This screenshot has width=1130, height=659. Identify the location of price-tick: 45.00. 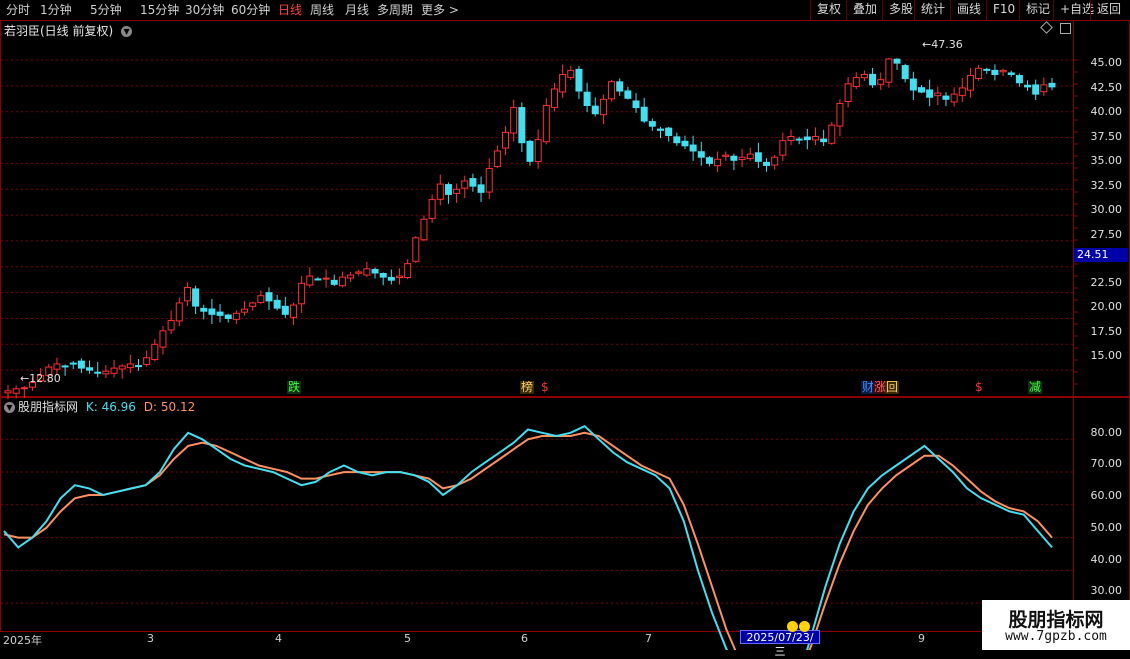
(1106, 62).